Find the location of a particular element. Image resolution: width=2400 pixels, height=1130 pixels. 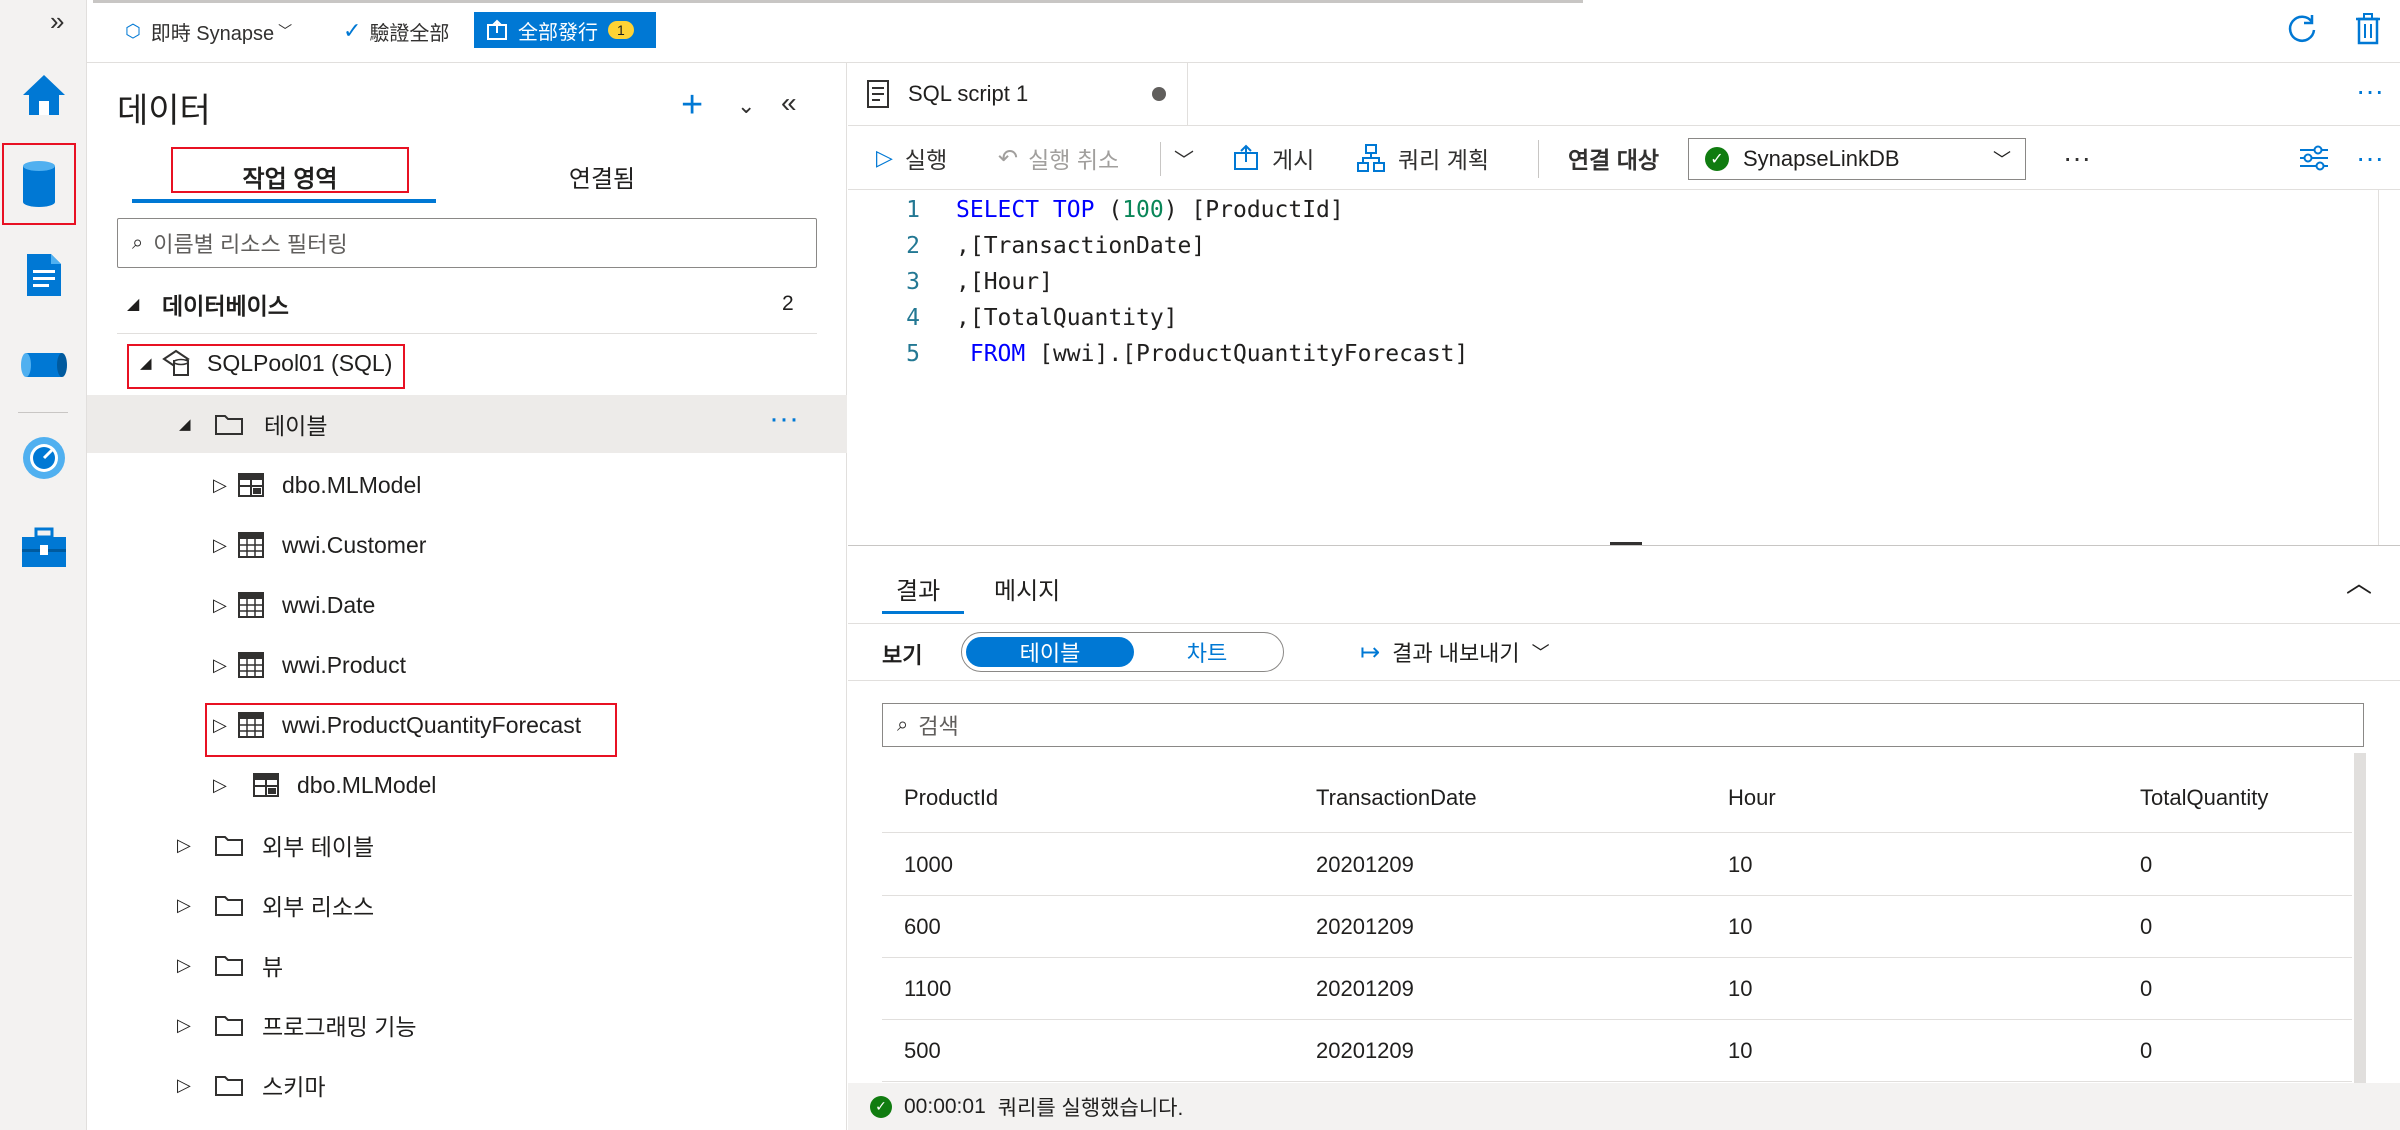

results-scrollbar is located at coordinates (2360, 935).